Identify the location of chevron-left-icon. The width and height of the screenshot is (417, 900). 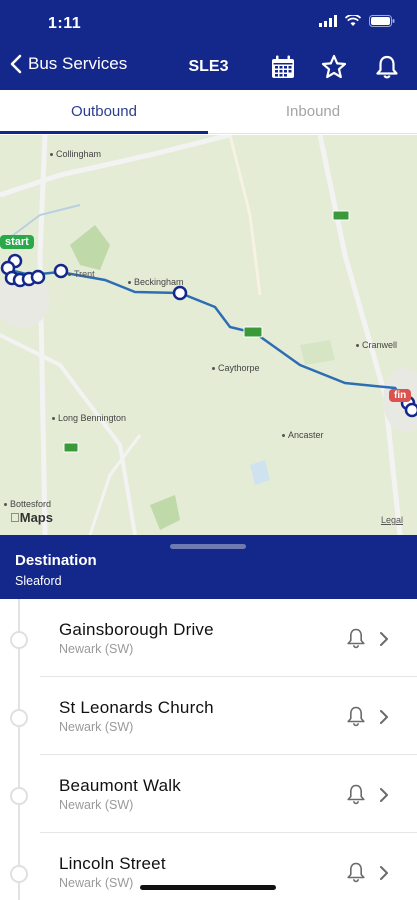
(16, 64).